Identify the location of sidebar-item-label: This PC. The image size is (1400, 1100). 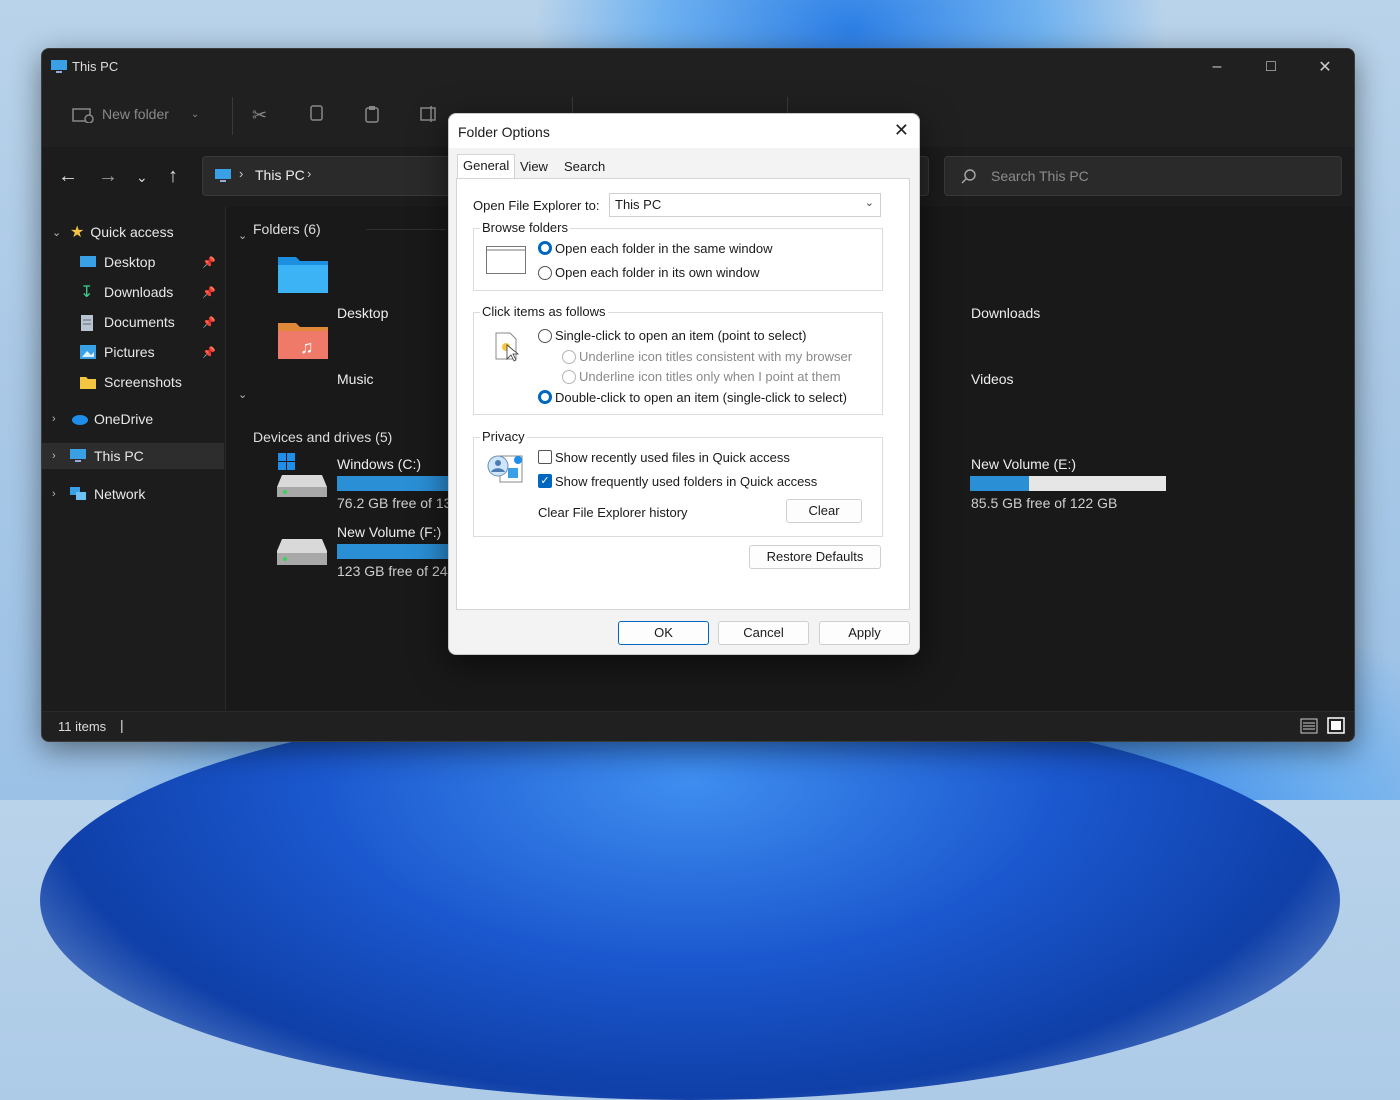
(119, 456).